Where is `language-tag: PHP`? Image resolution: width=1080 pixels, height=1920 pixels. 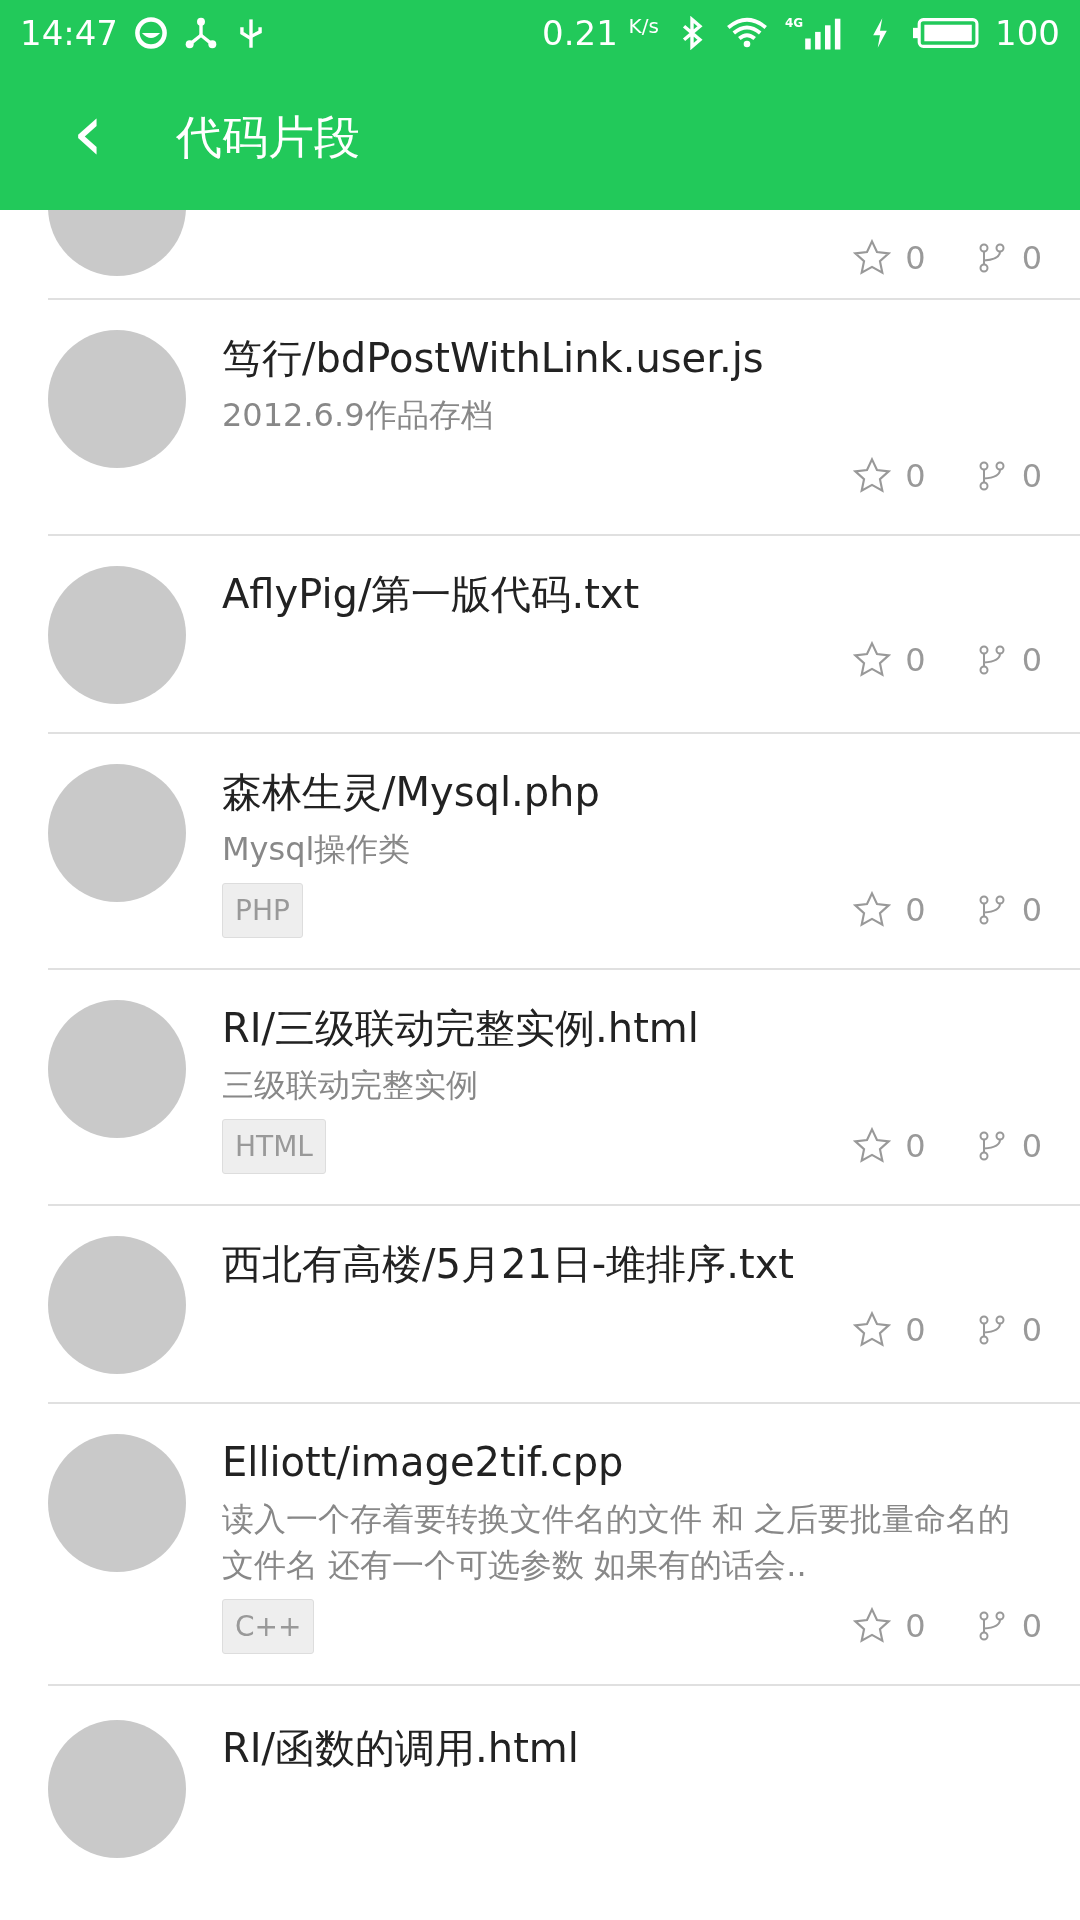
language-tag: PHP is located at coordinates (262, 910).